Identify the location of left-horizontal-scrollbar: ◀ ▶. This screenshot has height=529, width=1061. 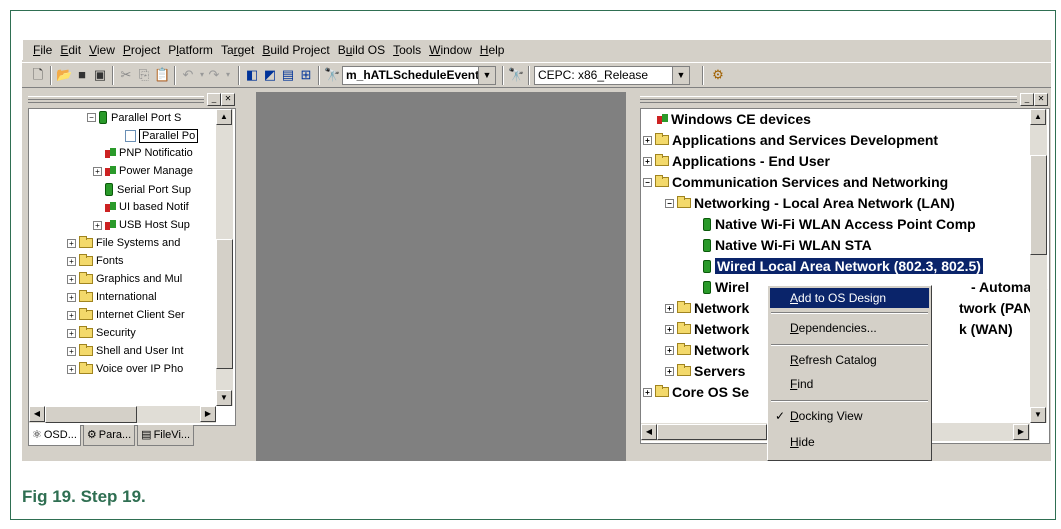
(122, 414).